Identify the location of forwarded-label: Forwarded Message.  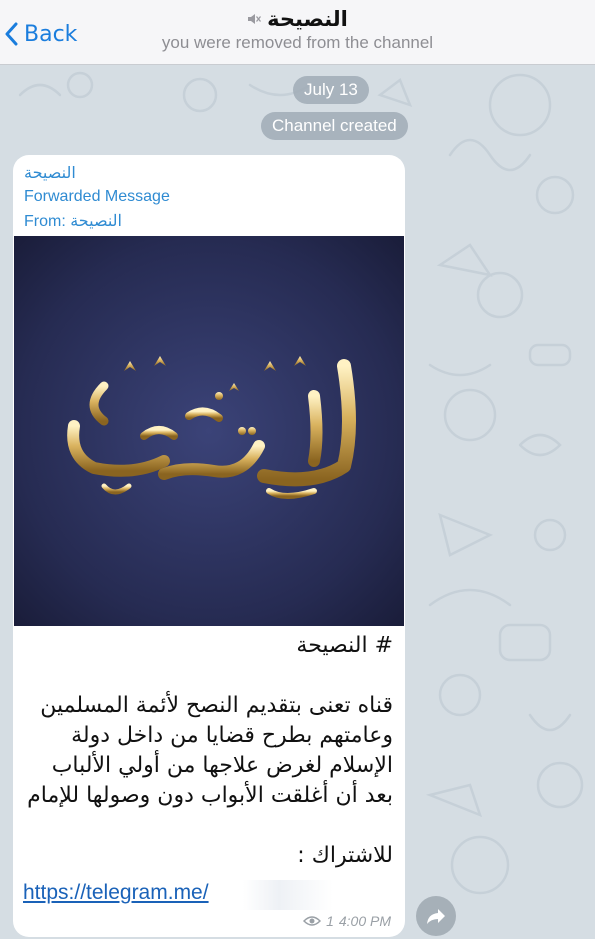
(97, 196).